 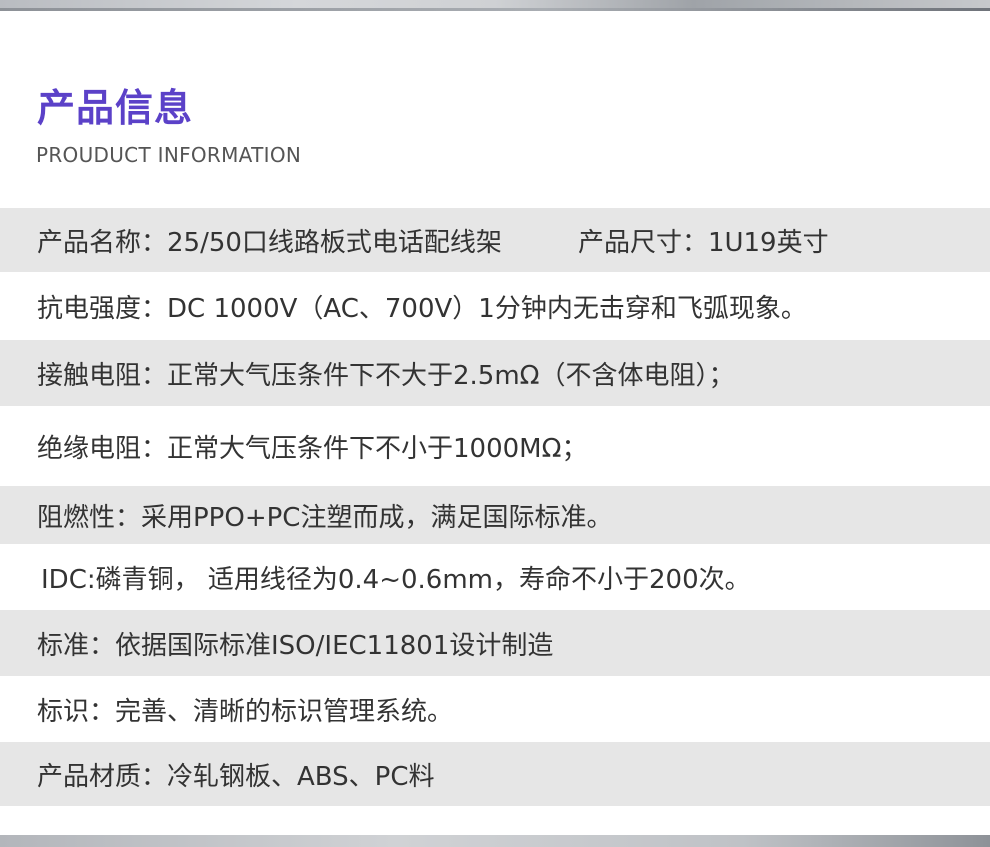 I want to click on spec-material: 产品材质：冷轧钢板、ABS、PC料, so click(x=236, y=776).